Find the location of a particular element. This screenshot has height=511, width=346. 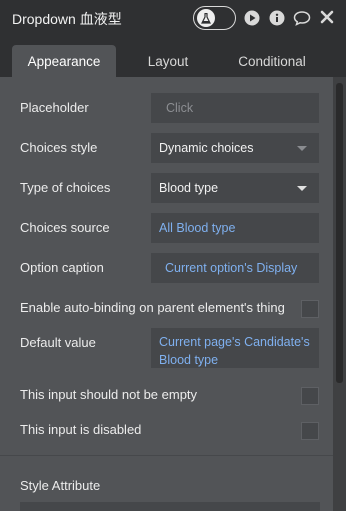

style-attribute-label: Style Attribute is located at coordinates (60, 485).